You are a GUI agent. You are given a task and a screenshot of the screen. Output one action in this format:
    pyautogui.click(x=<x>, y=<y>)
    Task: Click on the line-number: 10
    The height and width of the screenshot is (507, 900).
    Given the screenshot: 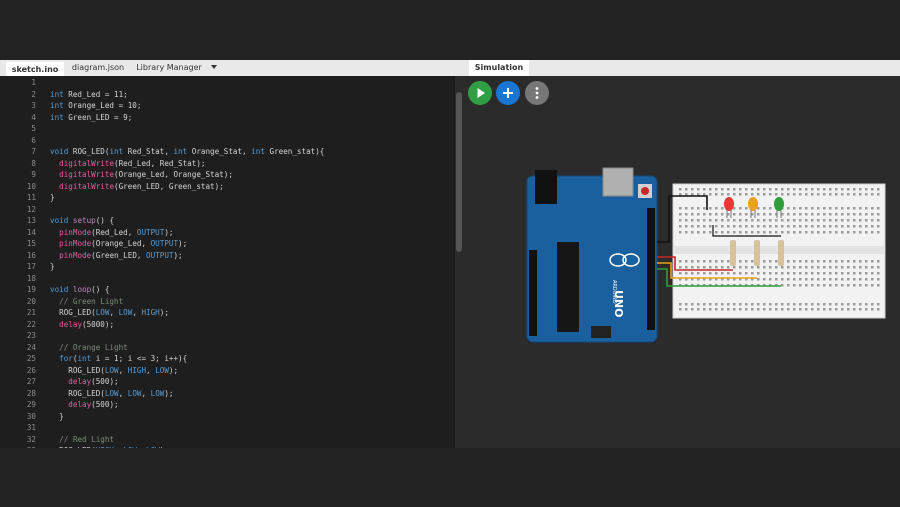 What is the action you would take?
    pyautogui.click(x=31, y=186)
    